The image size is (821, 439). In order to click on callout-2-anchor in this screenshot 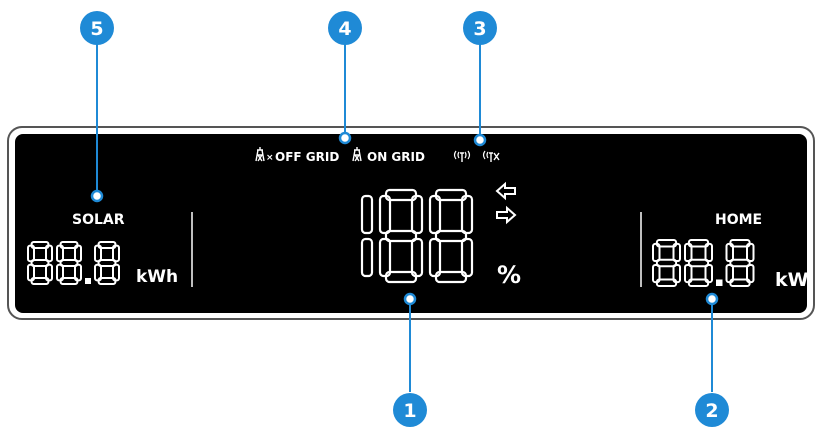, I will do `click(712, 299)`.